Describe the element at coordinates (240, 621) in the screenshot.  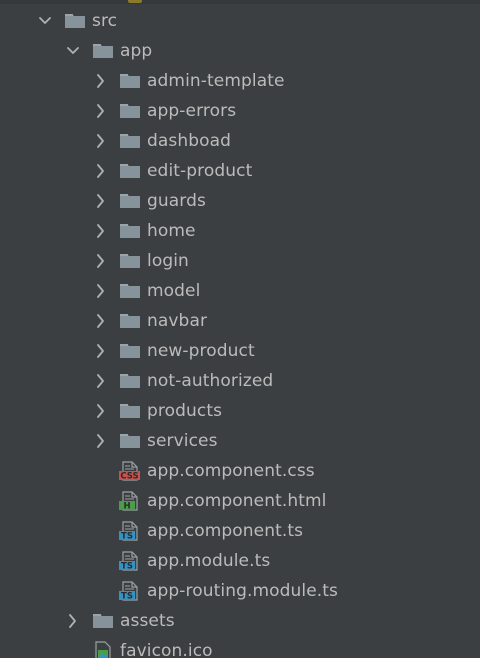
I see `folder-assets: assets` at that location.